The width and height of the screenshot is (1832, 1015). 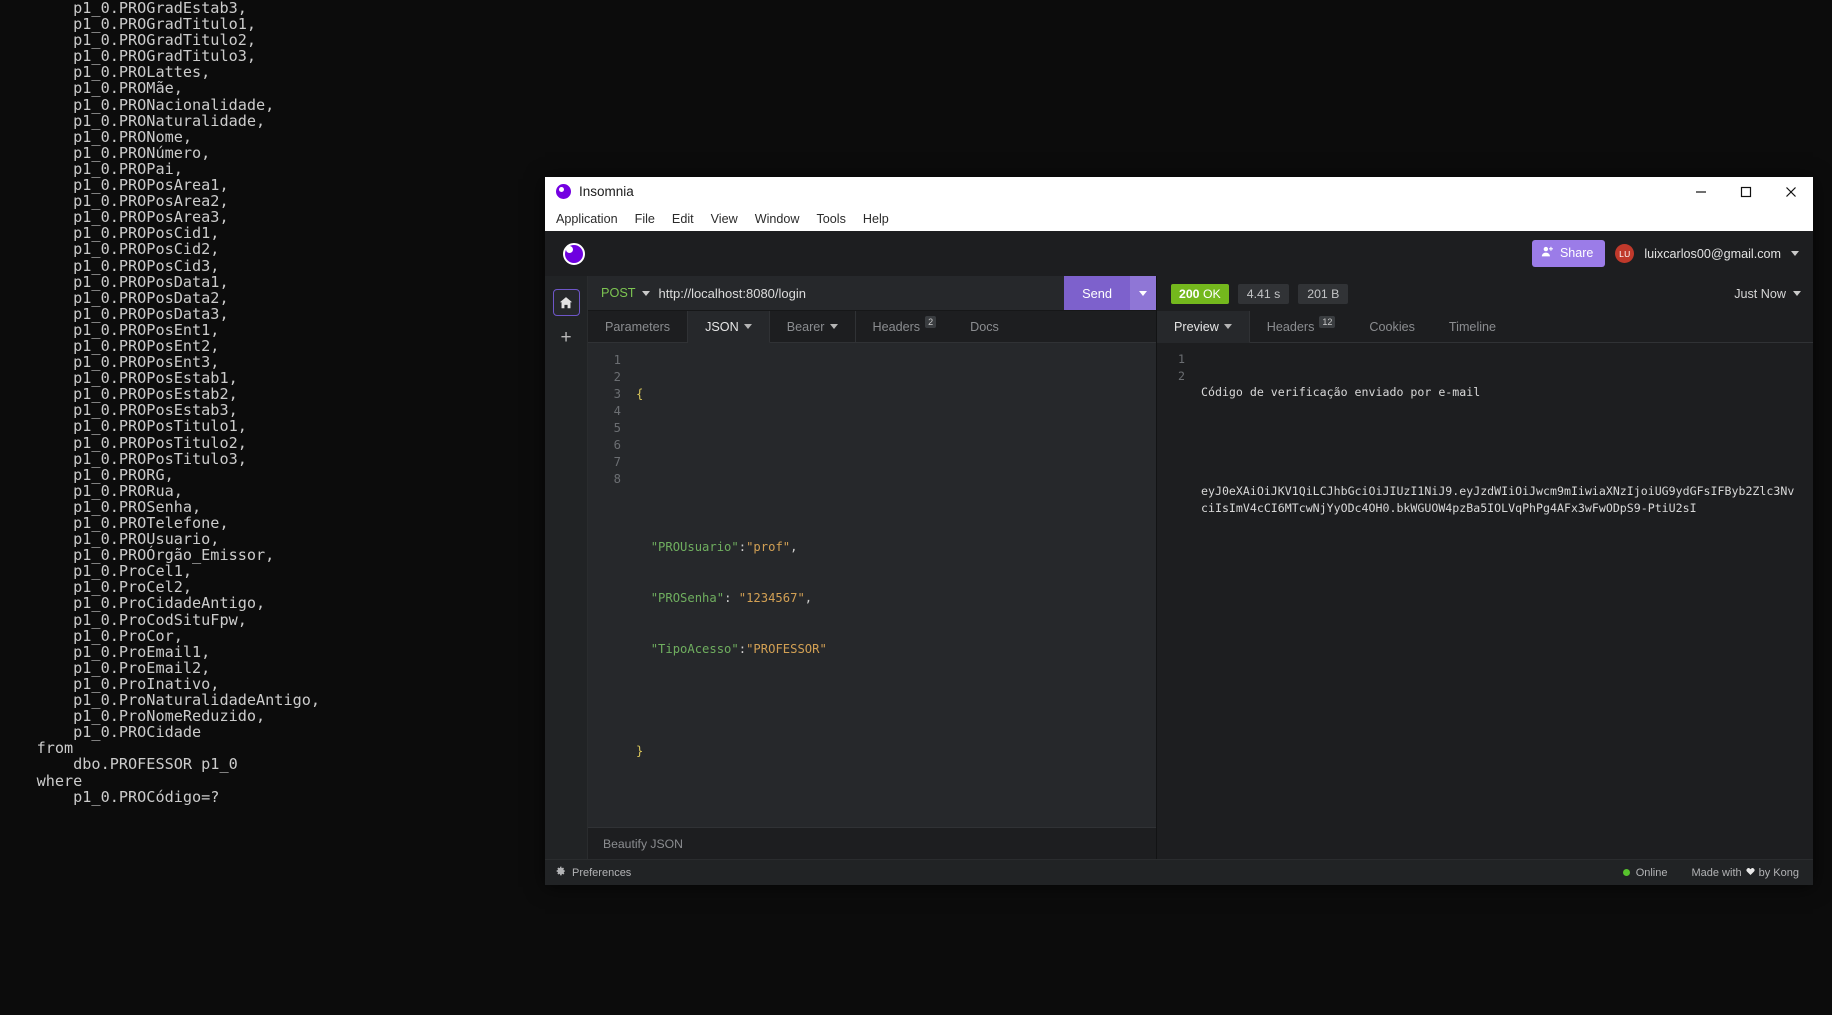 I want to click on tab-docs: Docs, so click(x=984, y=326).